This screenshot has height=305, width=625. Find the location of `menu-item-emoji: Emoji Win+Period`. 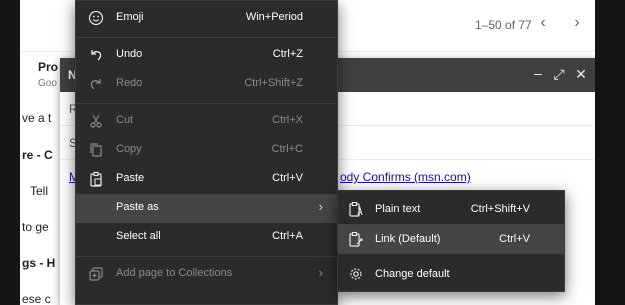

menu-item-emoji: Emoji Win+Period is located at coordinates (206, 18).